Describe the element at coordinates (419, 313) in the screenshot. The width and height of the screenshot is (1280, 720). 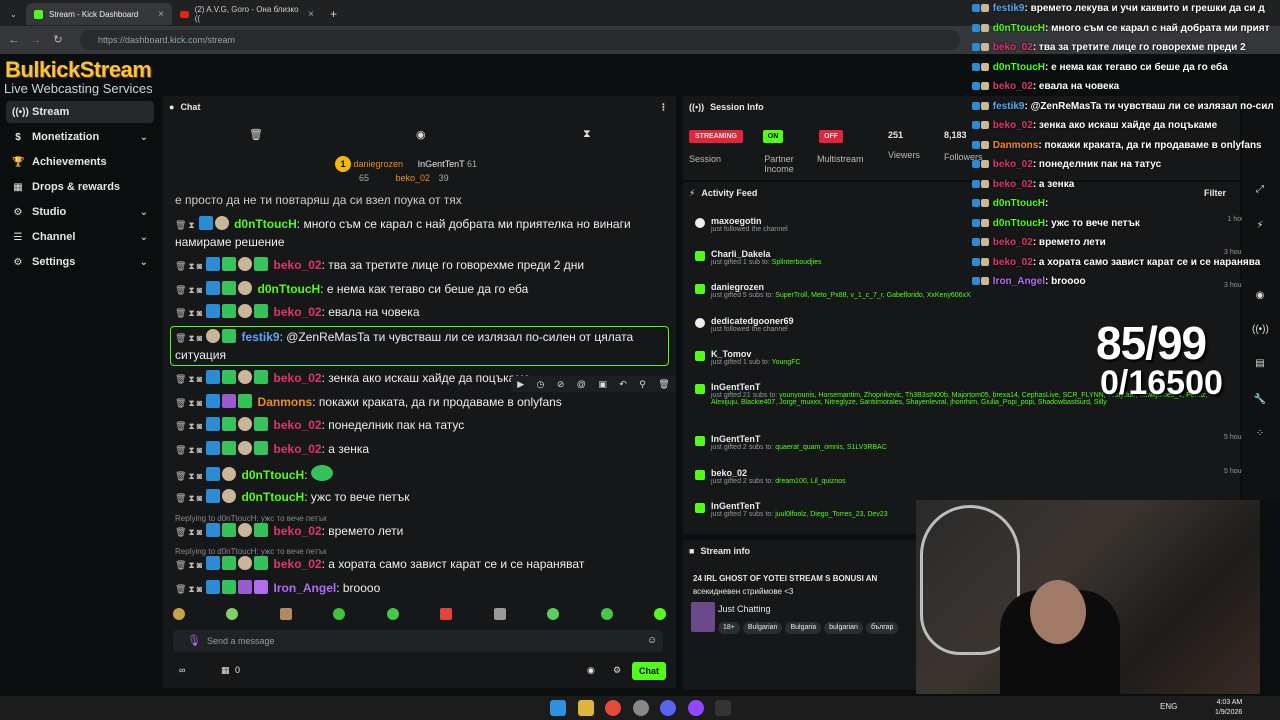
I see `chat-message: 🗑⧗◙ beko_02: евала на човека` at that location.